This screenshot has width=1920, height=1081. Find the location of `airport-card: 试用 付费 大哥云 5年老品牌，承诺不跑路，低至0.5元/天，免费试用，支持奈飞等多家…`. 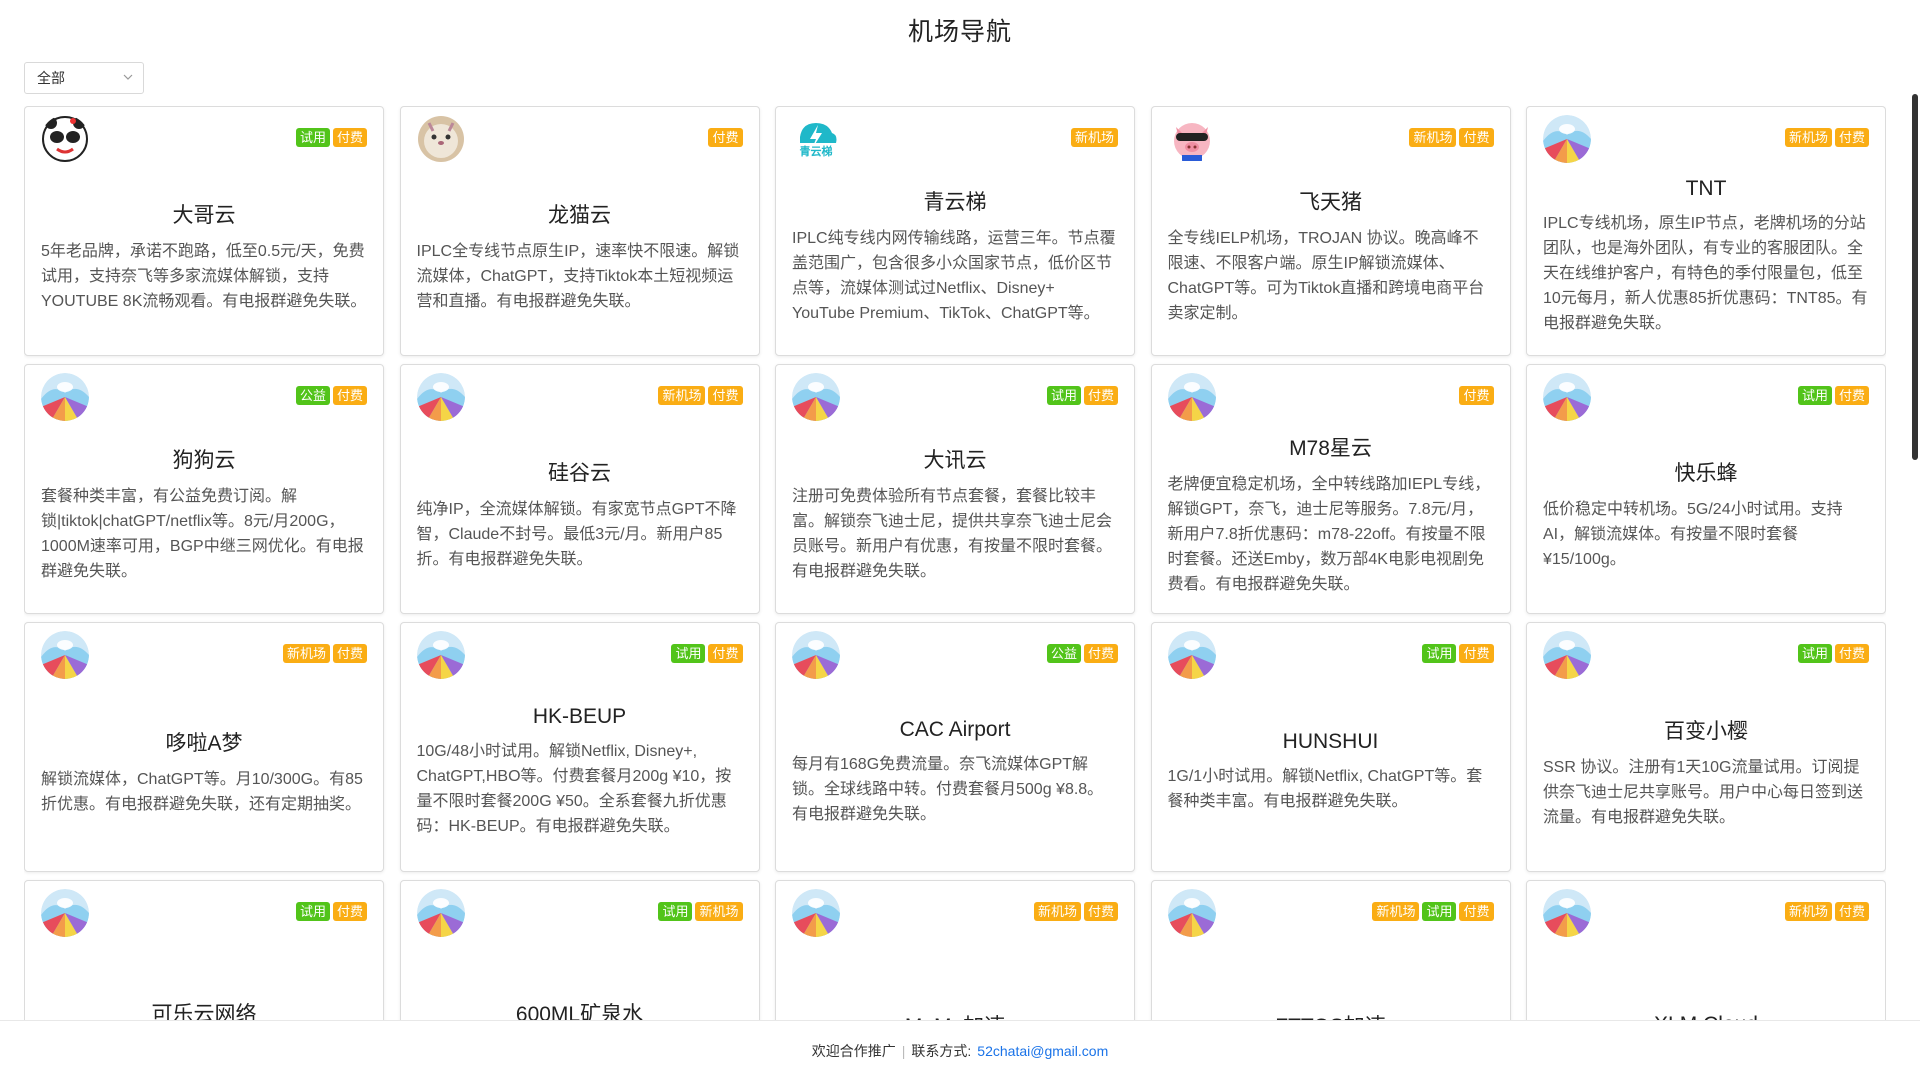

airport-card: 试用 付费 大哥云 5年老品牌，承诺不跑路，低至0.5元/天，免费试用，支持奈飞等多家… is located at coordinates (204, 231).